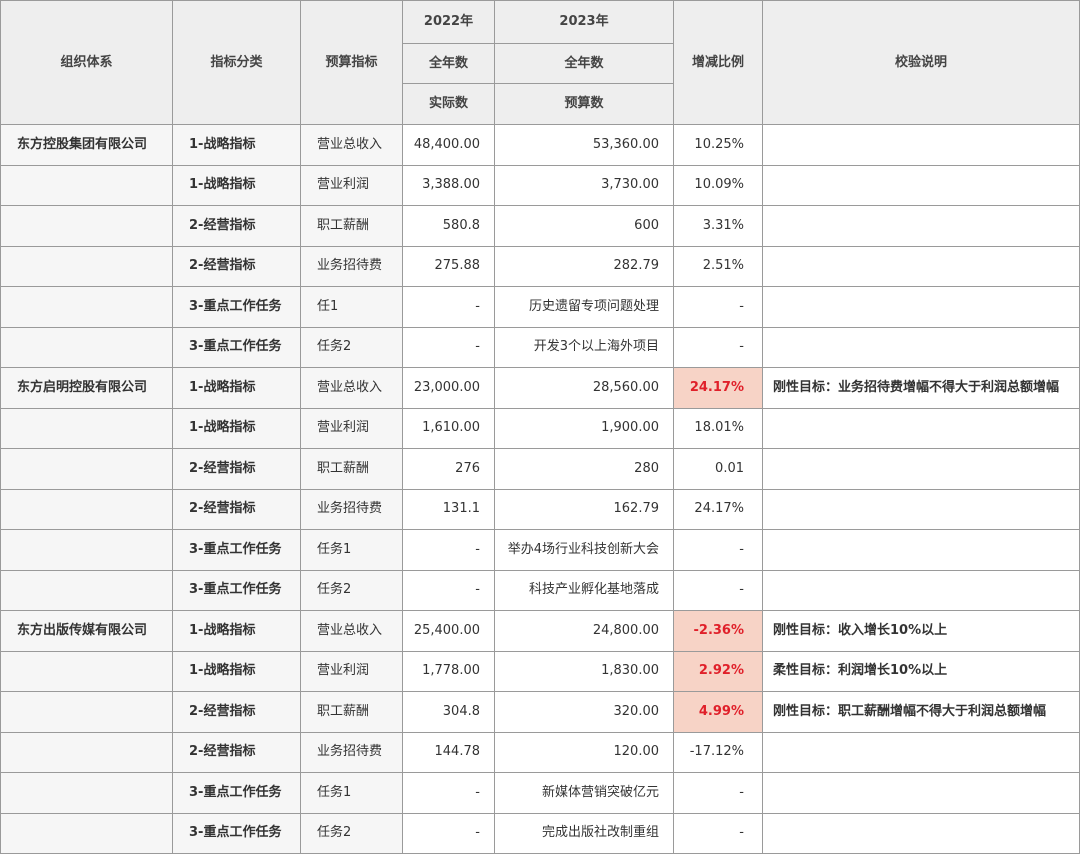  I want to click on budget-2023-cell: 600, so click(584, 226).